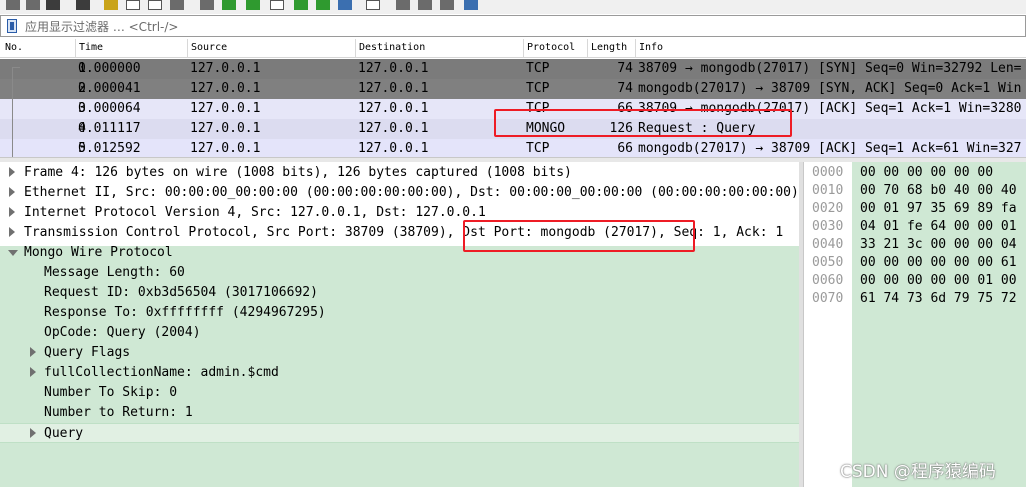 The height and width of the screenshot is (487, 1026). Describe the element at coordinates (122, 332) in the screenshot. I see `detail-text: OpCode: Query (2004)` at that location.